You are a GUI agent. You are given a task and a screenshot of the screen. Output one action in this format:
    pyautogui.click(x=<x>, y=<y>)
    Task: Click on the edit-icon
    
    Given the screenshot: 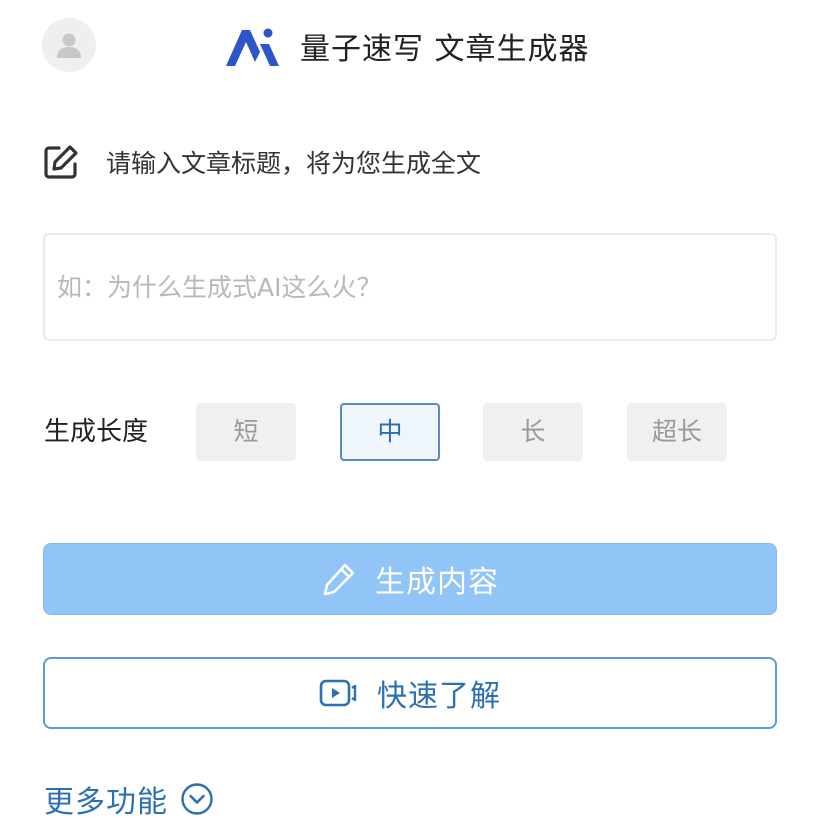 What is the action you would take?
    pyautogui.click(x=61, y=162)
    